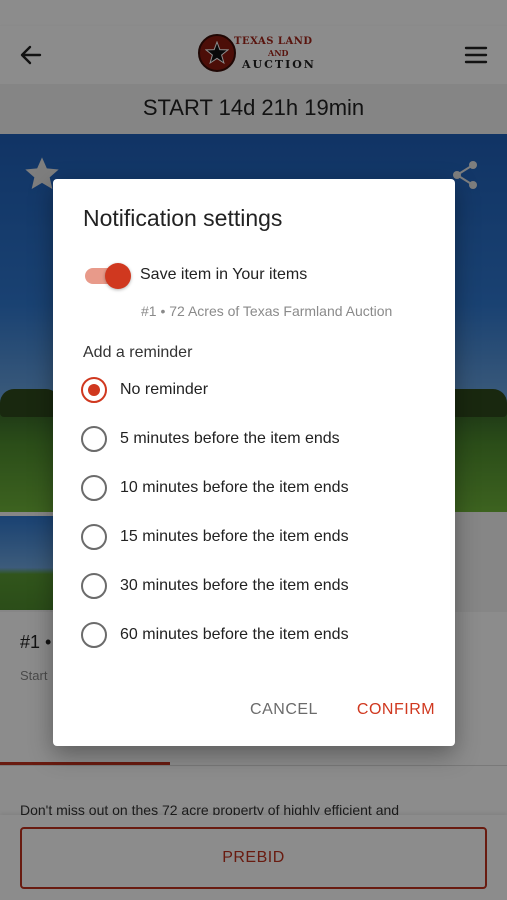 The image size is (507, 900). I want to click on reminder-option-10min: 10 minutes before the item ends, so click(261, 488).